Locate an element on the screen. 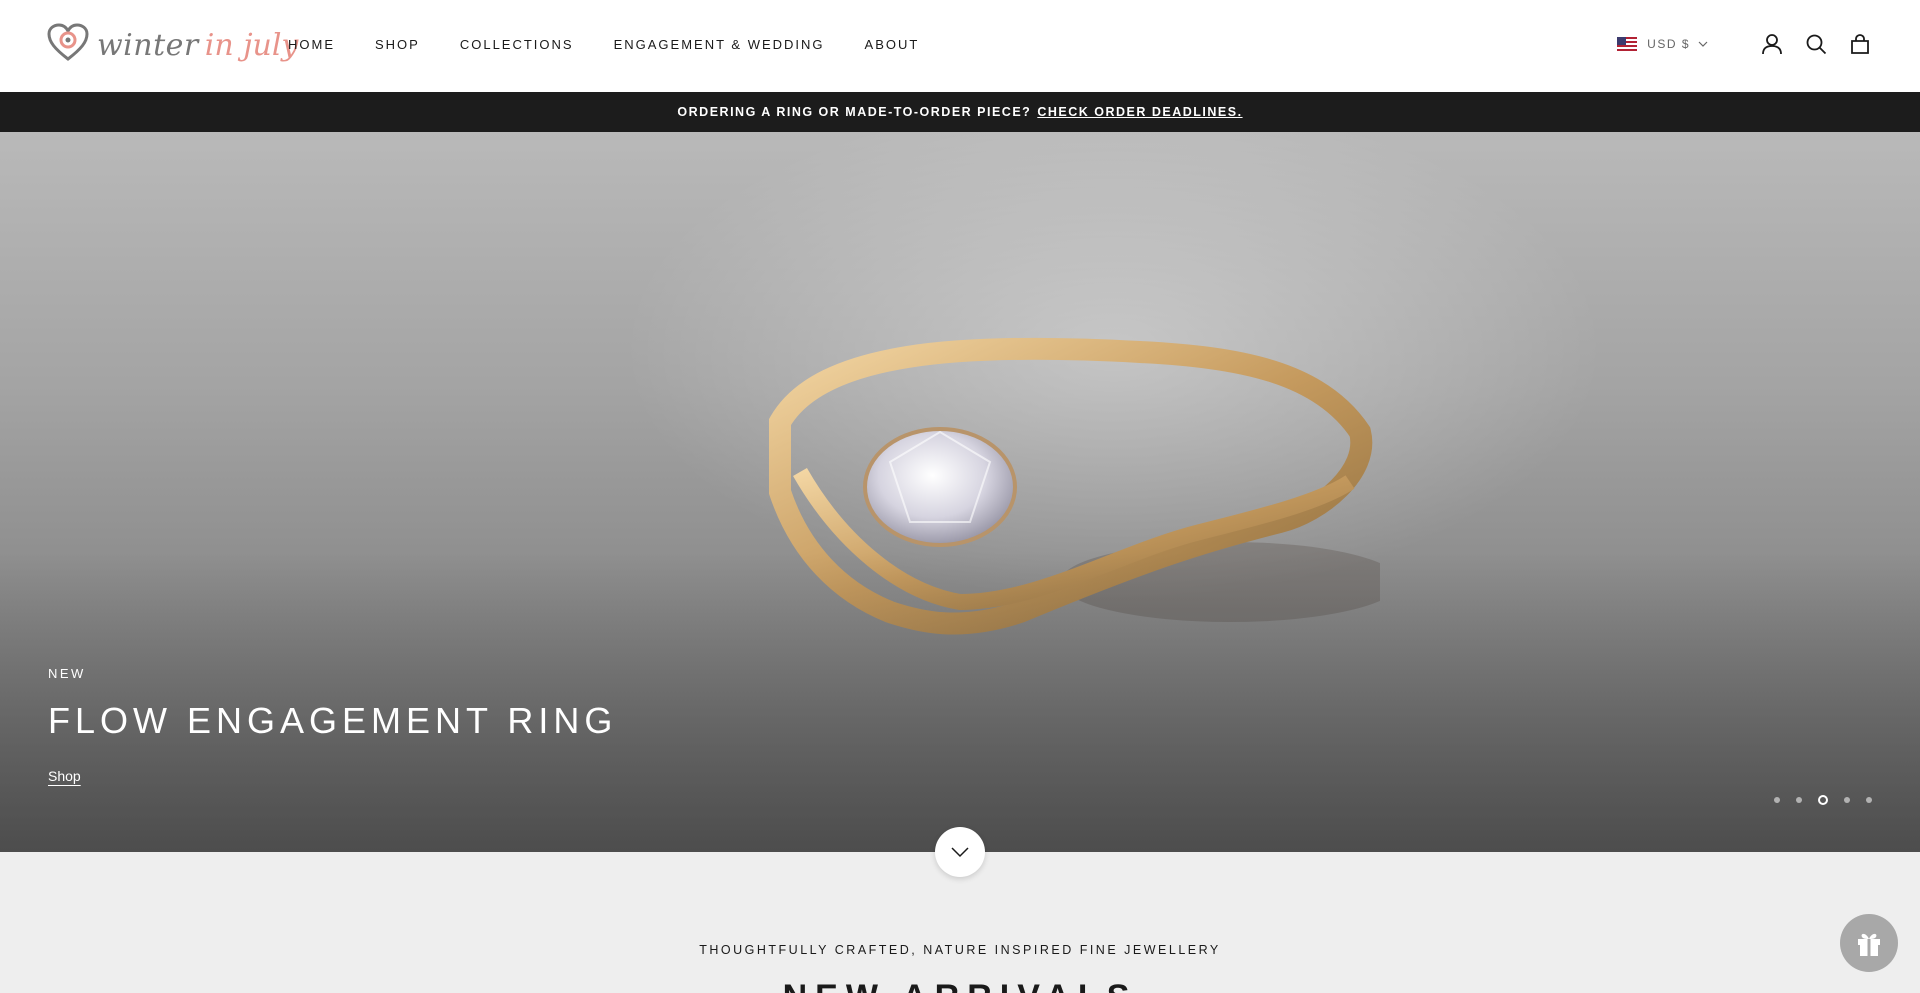 The image size is (1920, 993). scroll-down-button is located at coordinates (960, 852).